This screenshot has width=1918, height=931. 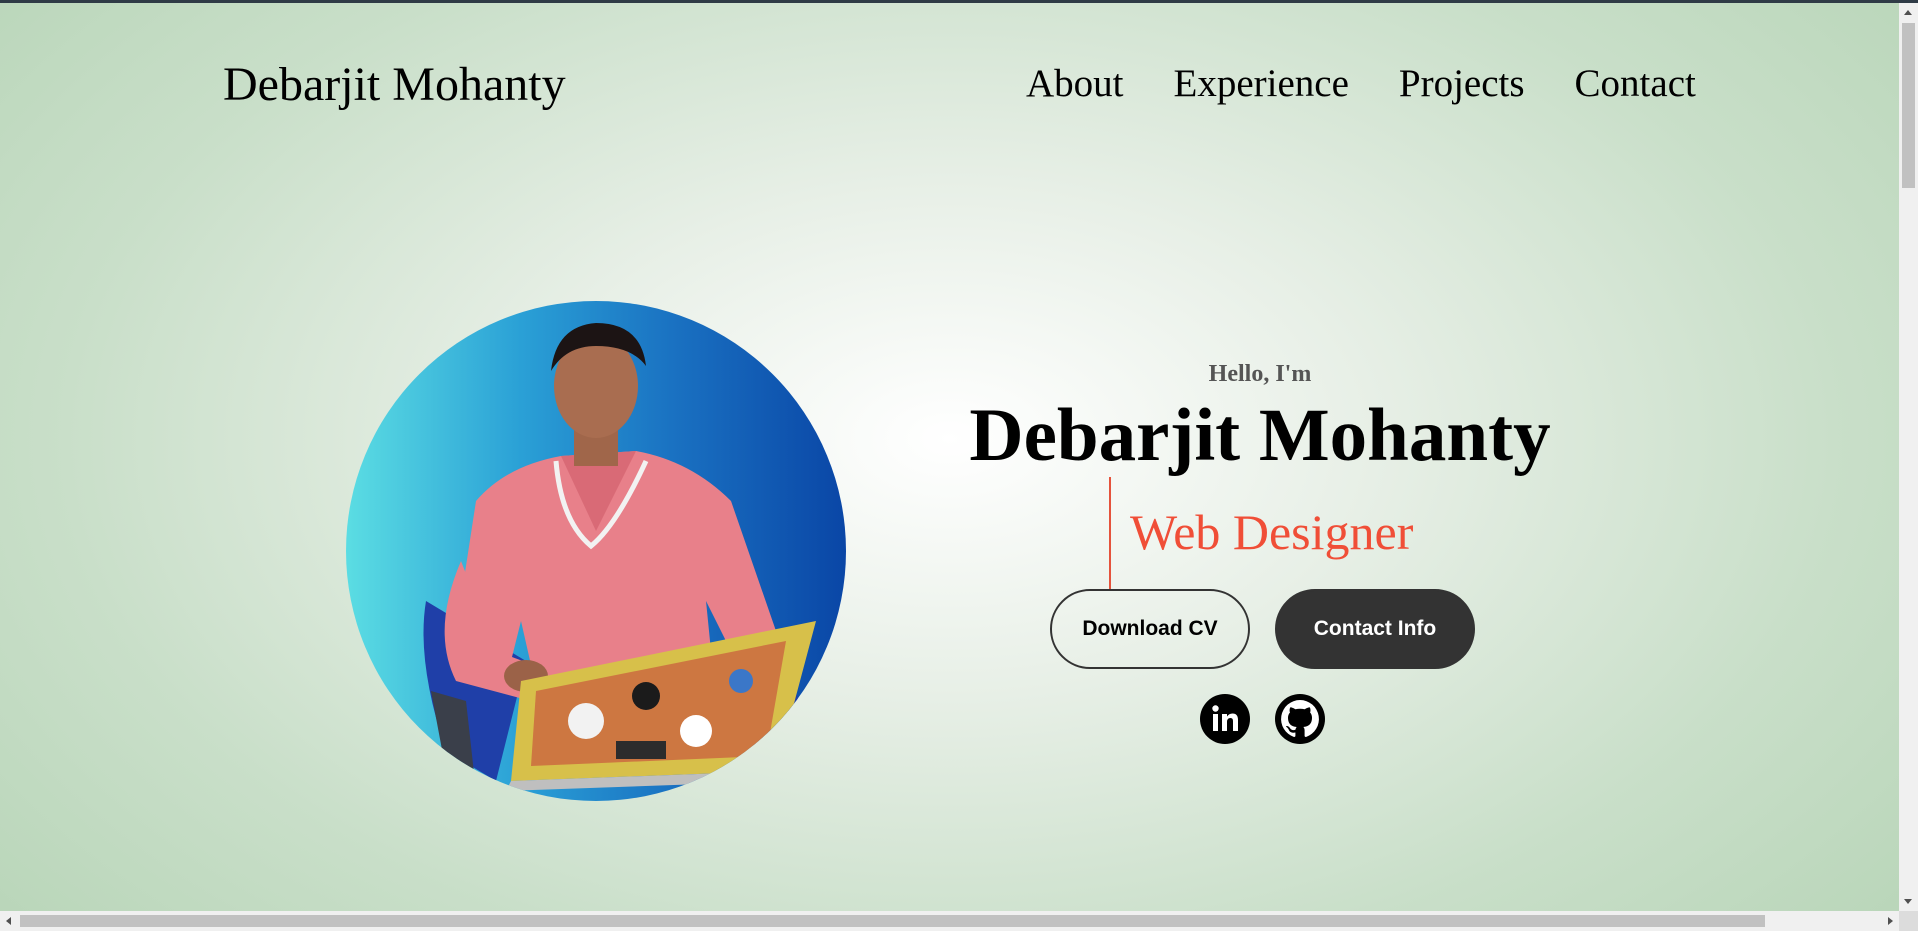 What do you see at coordinates (619, 557) in the screenshot?
I see `profile-photo-illustration` at bounding box center [619, 557].